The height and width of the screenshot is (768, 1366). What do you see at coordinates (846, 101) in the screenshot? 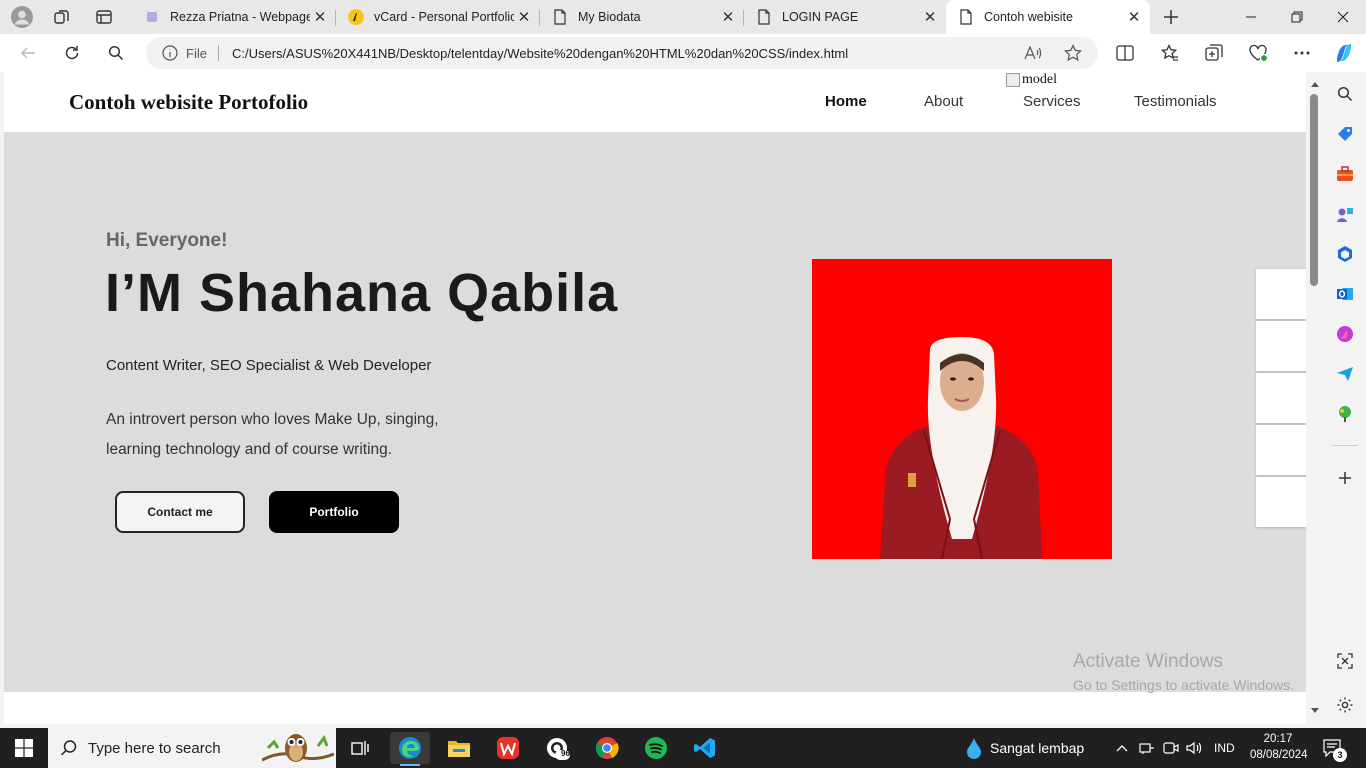
I see `nav-home: Home` at bounding box center [846, 101].